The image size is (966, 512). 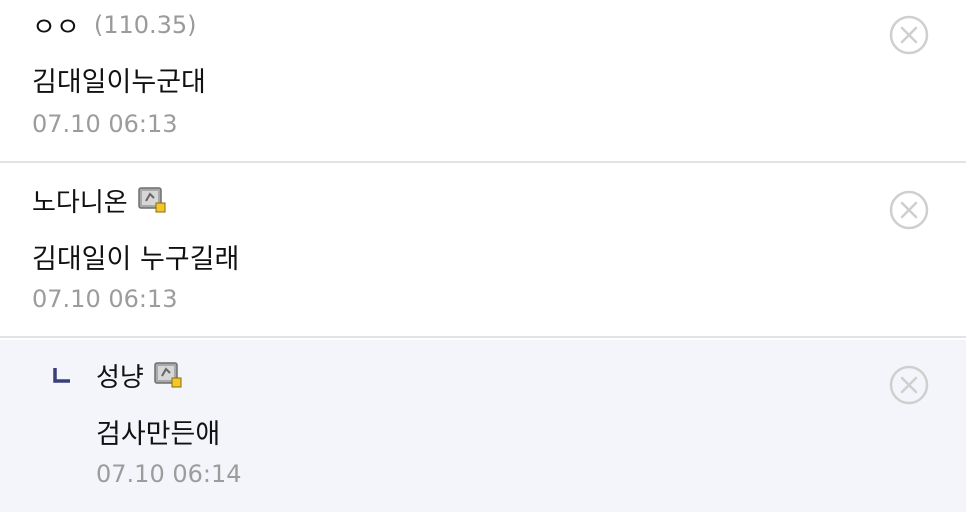 What do you see at coordinates (169, 474) in the screenshot?
I see `comment-date: 07.10 06:14` at bounding box center [169, 474].